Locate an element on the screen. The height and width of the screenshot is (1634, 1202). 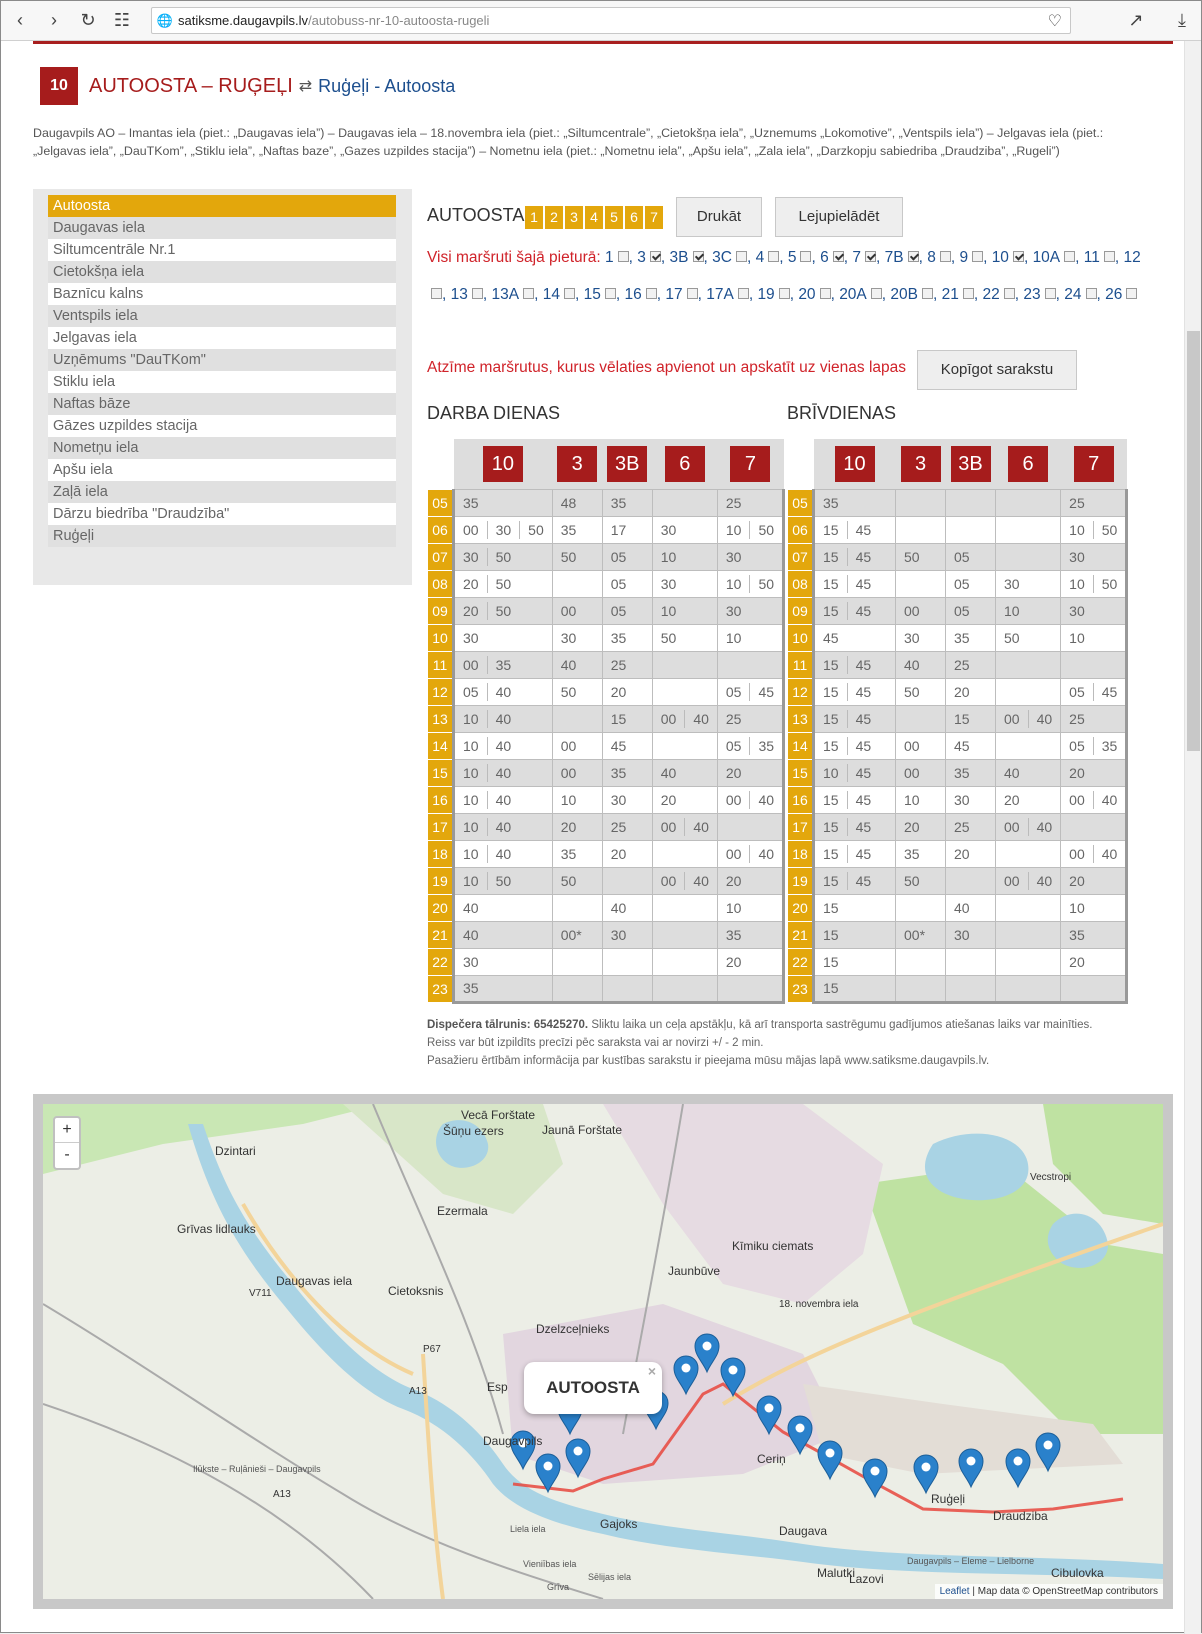
route-link: 11 is located at coordinates (1092, 257).